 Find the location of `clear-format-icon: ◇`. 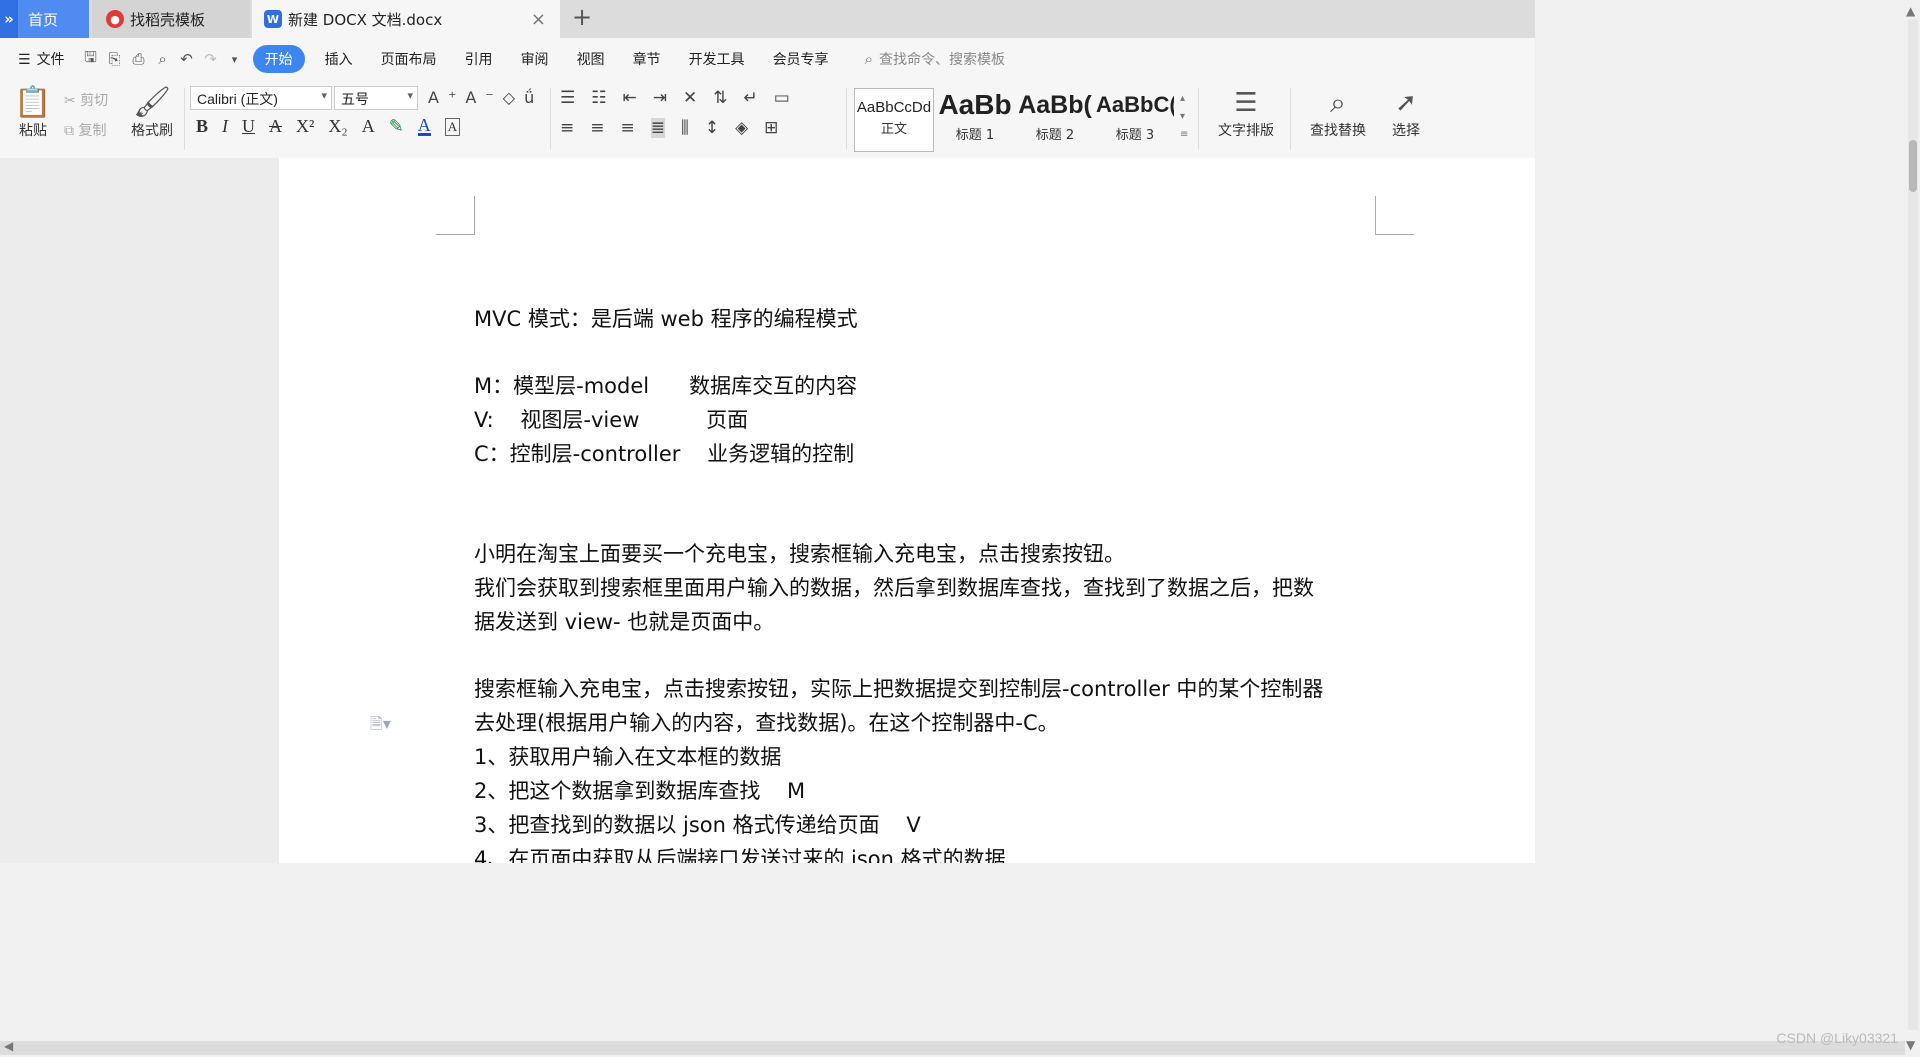

clear-format-icon: ◇ is located at coordinates (513, 97).